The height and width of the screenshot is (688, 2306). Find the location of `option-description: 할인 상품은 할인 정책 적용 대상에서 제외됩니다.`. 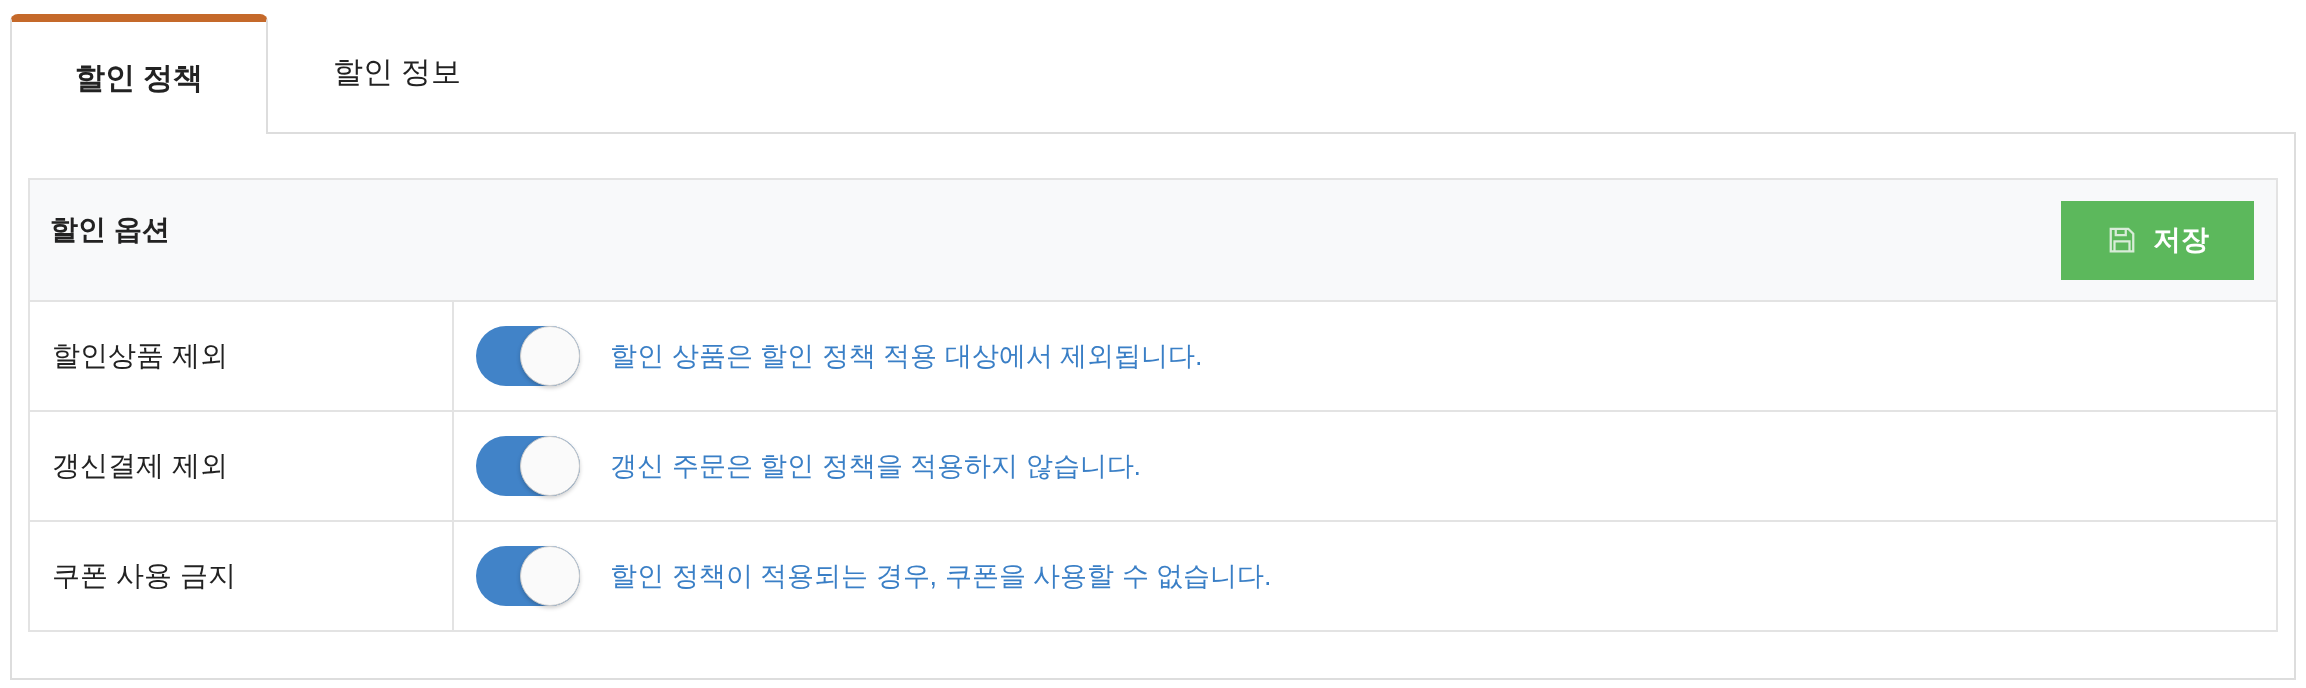

option-description: 할인 상품은 할인 정책 적용 대상에서 제외됩니다. is located at coordinates (906, 356).